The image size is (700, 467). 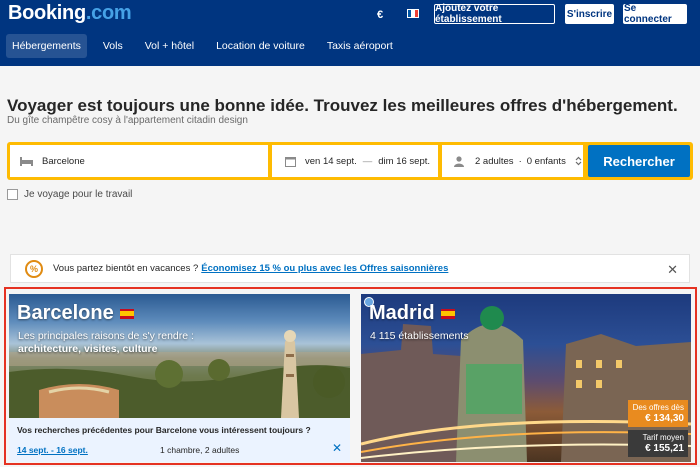 What do you see at coordinates (200, 450) in the screenshot?
I see `recent-search-rooms: 1 chambre, 2 adultes` at bounding box center [200, 450].